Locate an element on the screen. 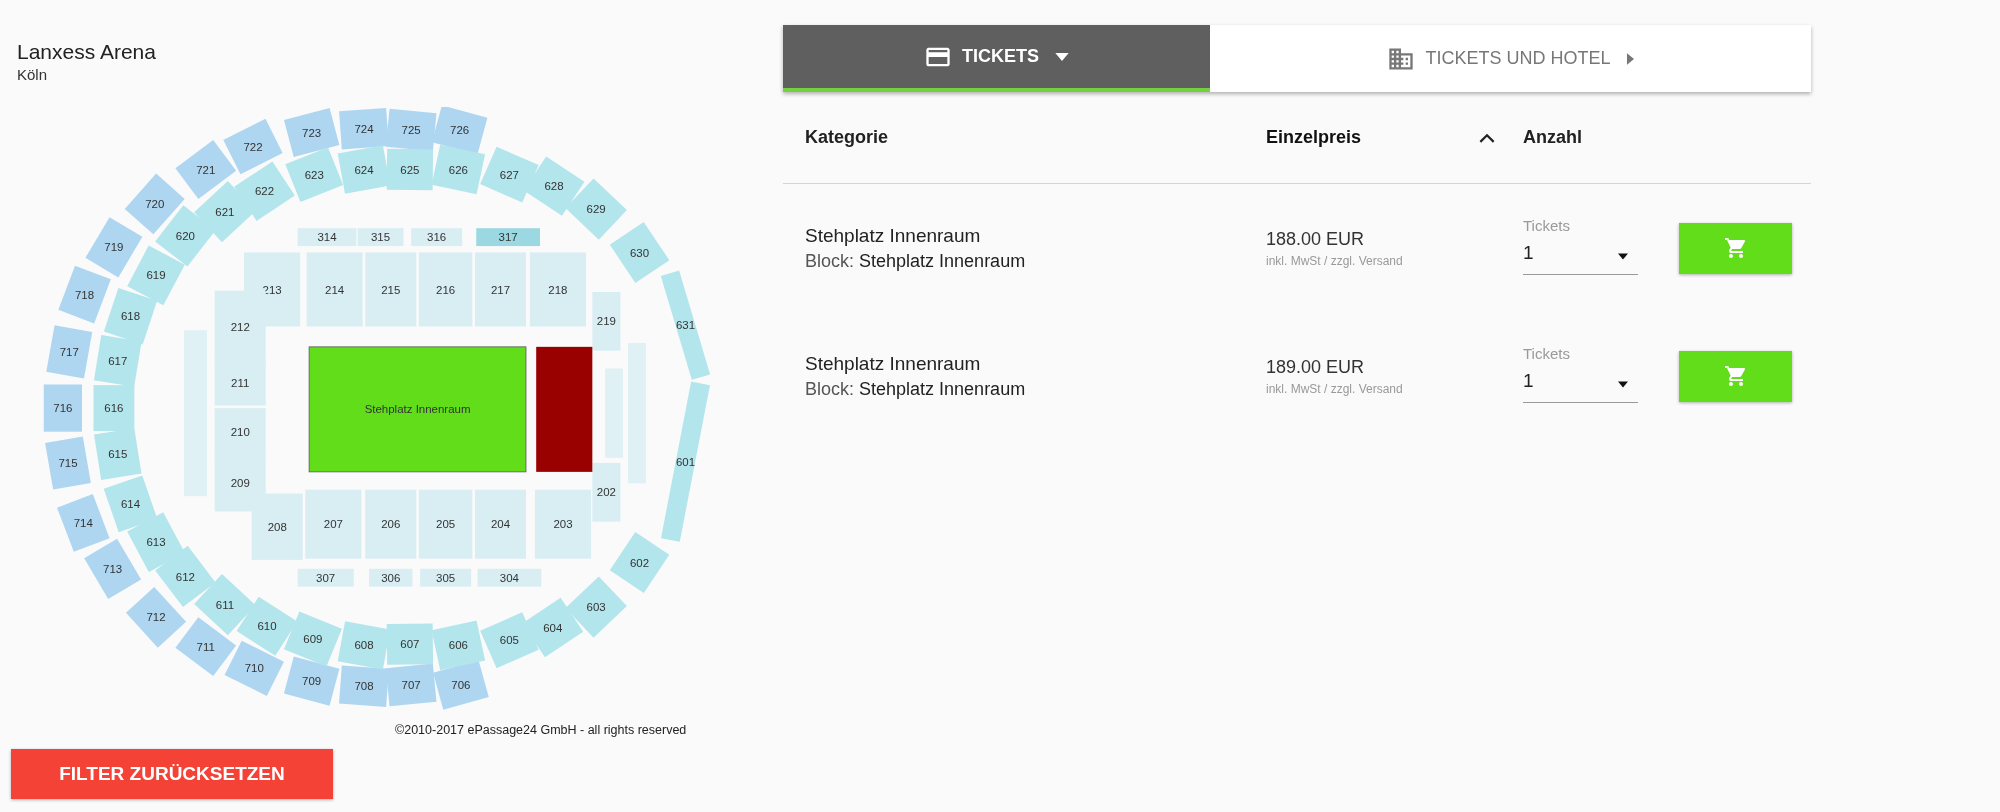 The height and width of the screenshot is (812, 2000). seat-section: 712 is located at coordinates (156, 617).